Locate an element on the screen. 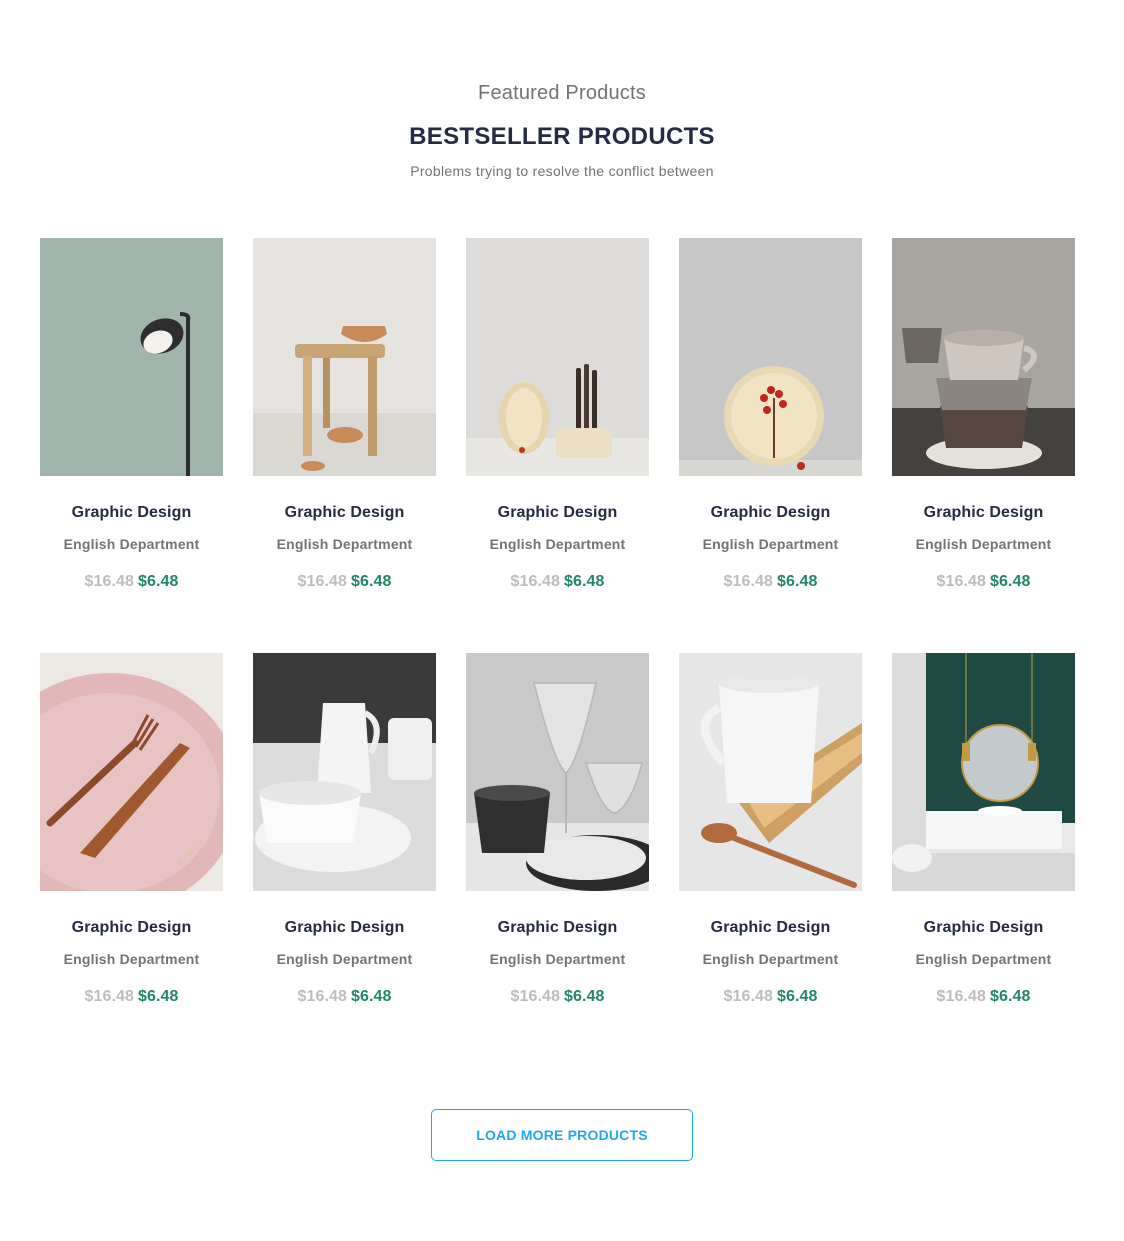  product-image-plate-with-berries is located at coordinates (770, 357).